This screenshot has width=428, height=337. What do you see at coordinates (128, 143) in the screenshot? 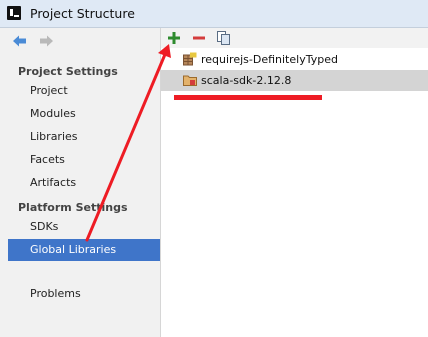
I see `annotation-arrow-icon` at bounding box center [128, 143].